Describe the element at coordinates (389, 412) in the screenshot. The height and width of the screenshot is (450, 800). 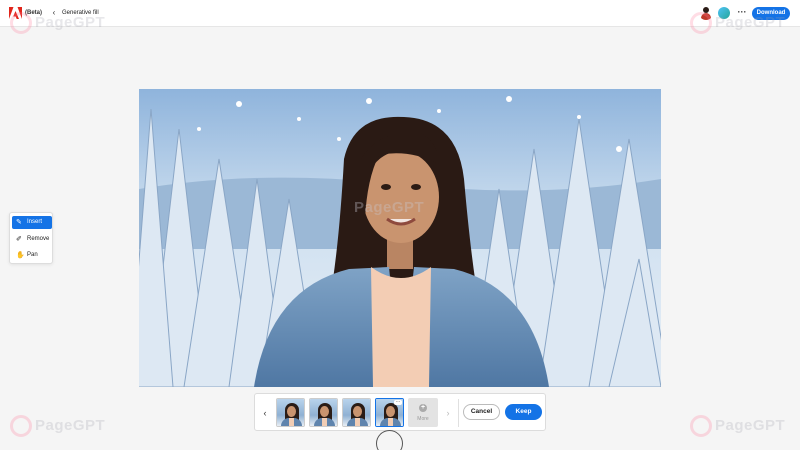
I see `variation-thumbnail-4: ···` at that location.